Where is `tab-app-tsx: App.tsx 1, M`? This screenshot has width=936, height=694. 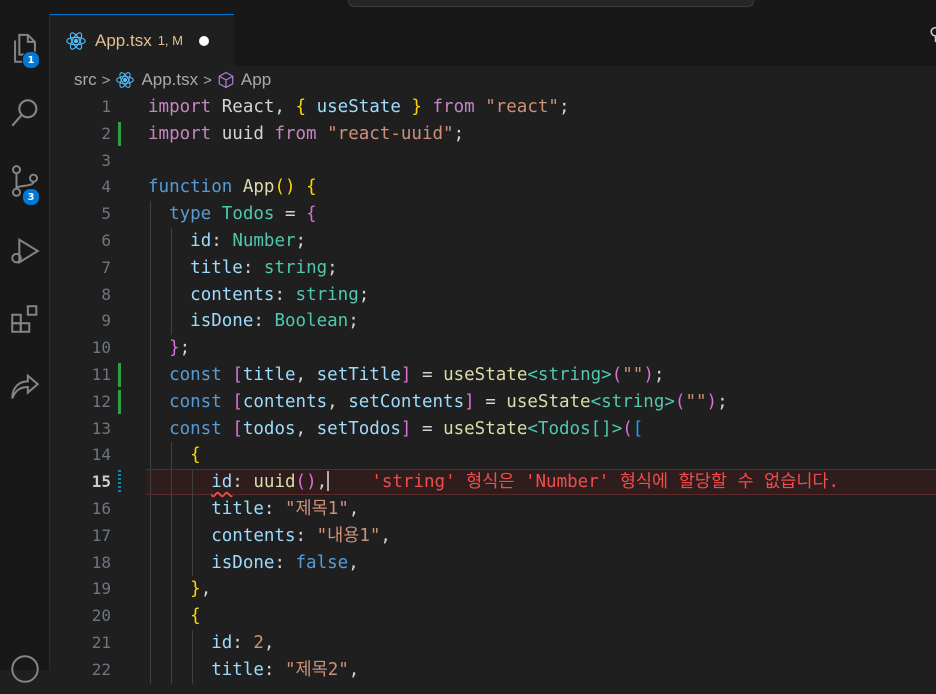
tab-app-tsx: App.tsx 1, M is located at coordinates (142, 40).